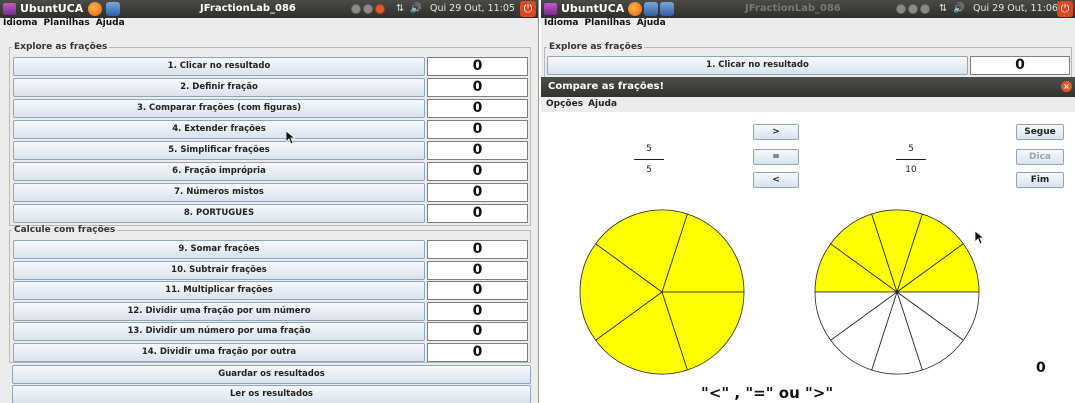 The width and height of the screenshot is (1075, 403). Describe the element at coordinates (564, 104) in the screenshot. I see `menu-opcoes: Opções` at that location.